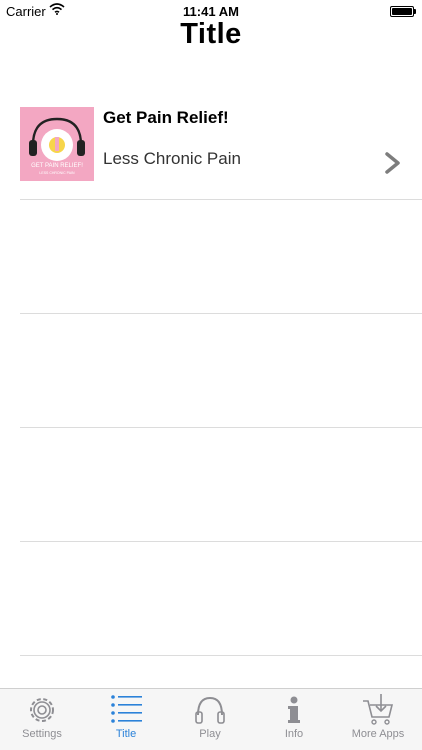 The width and height of the screenshot is (422, 750). What do you see at coordinates (42, 710) in the screenshot?
I see `gear-icon` at bounding box center [42, 710].